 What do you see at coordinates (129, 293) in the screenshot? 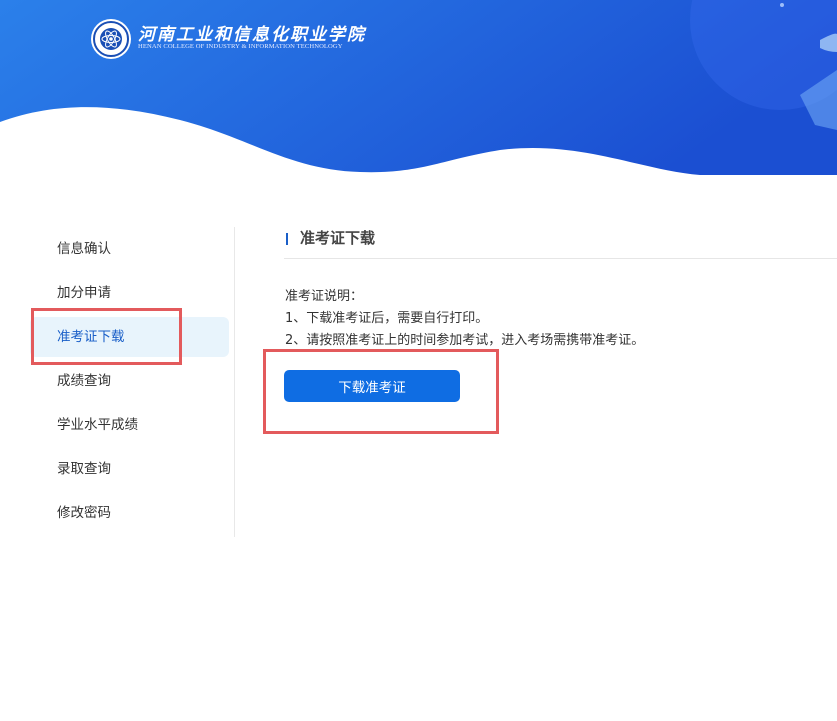
I see `sidebar-item-bonus-apply: 加分申请` at bounding box center [129, 293].